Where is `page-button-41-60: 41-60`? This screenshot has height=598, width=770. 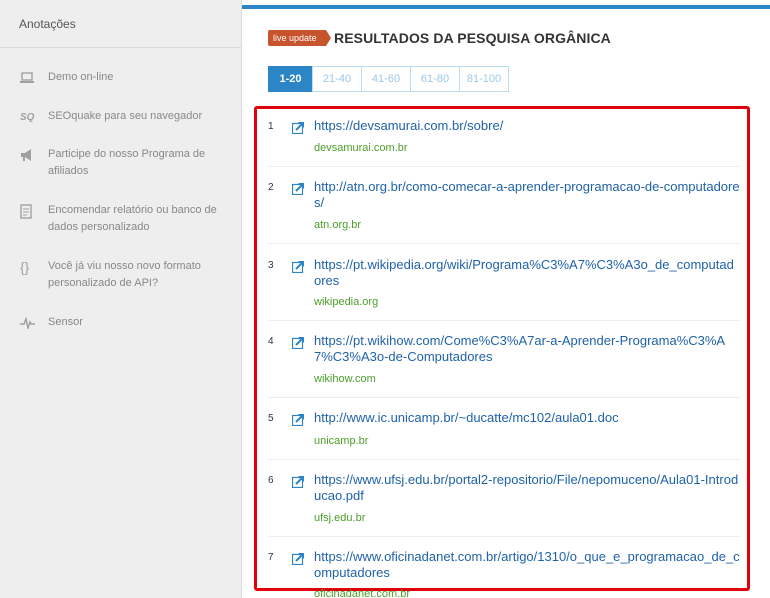
page-button-41-60: 41-60 is located at coordinates (386, 79).